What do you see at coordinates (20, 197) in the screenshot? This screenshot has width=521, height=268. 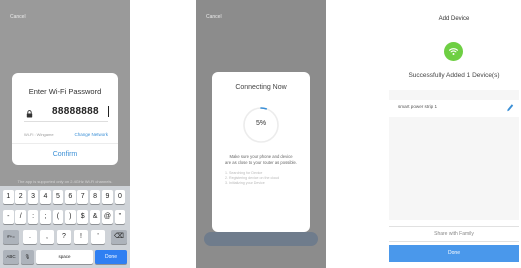 I see `digit-key: 2` at bounding box center [20, 197].